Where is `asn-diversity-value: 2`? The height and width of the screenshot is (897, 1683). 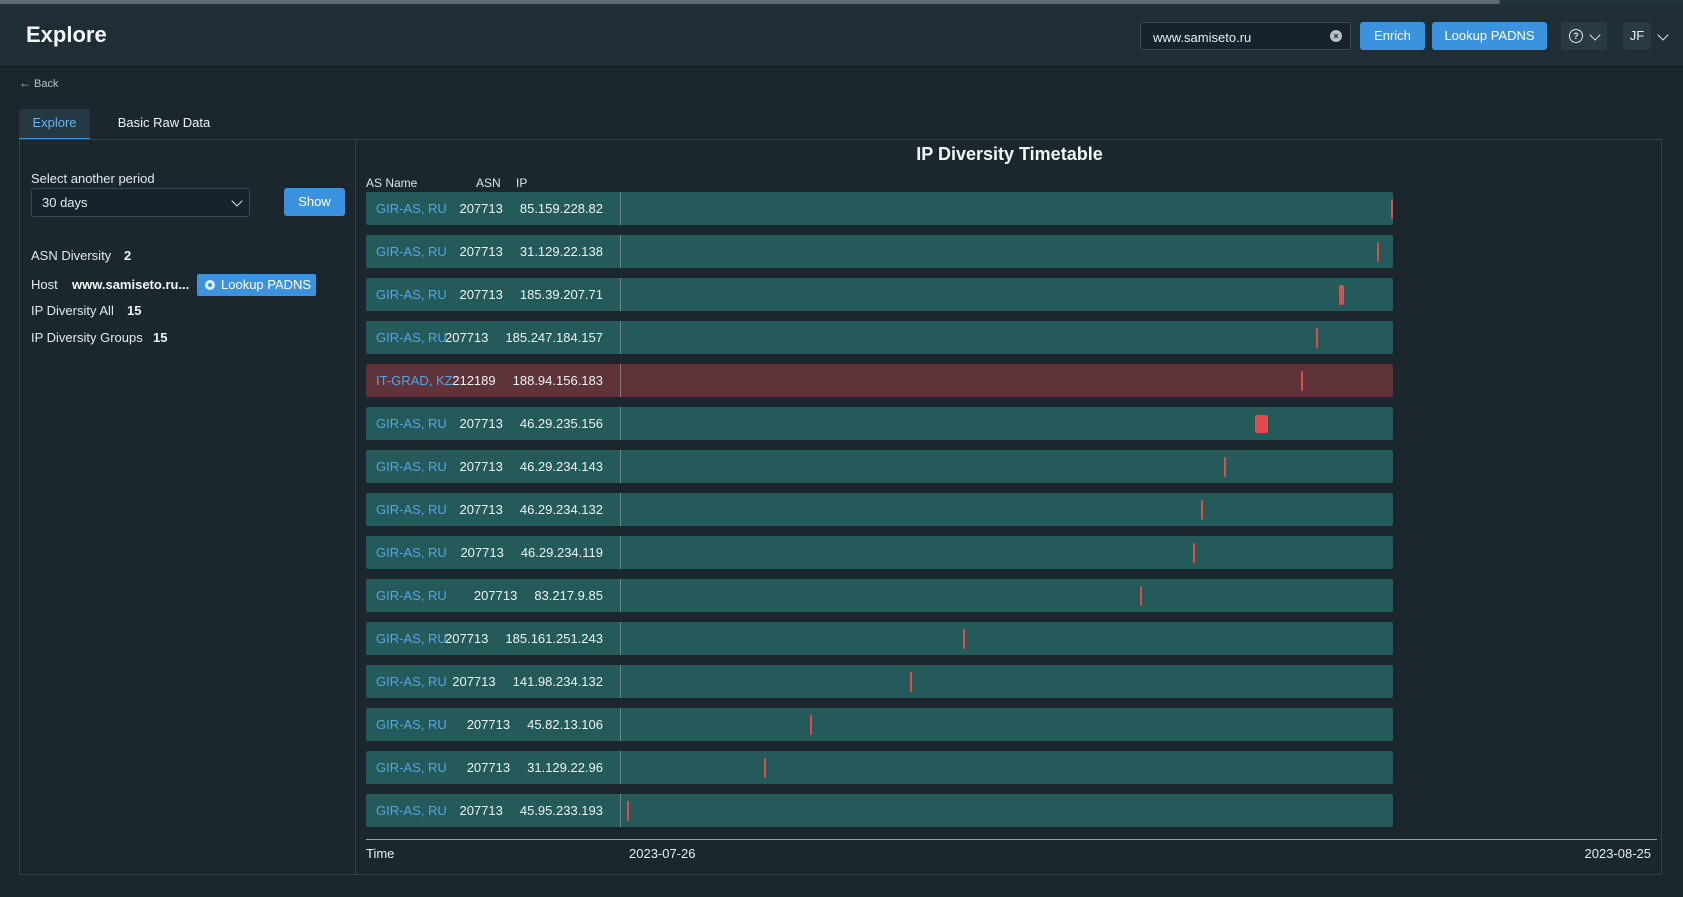 asn-diversity-value: 2 is located at coordinates (128, 255).